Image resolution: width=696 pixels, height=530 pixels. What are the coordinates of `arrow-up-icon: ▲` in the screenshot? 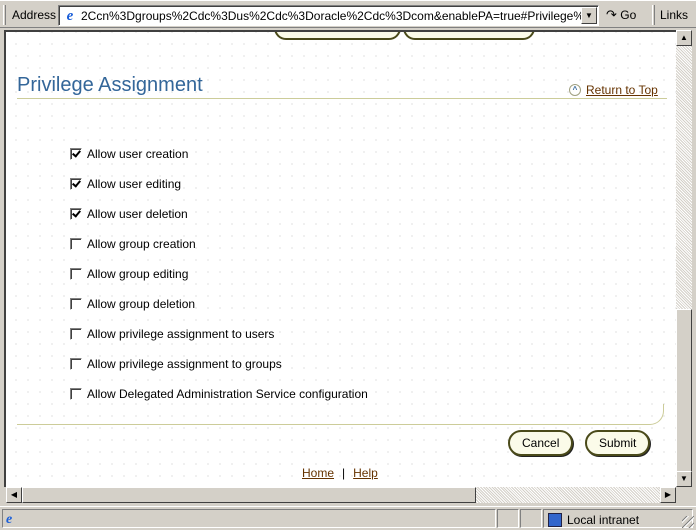 It's located at (684, 37).